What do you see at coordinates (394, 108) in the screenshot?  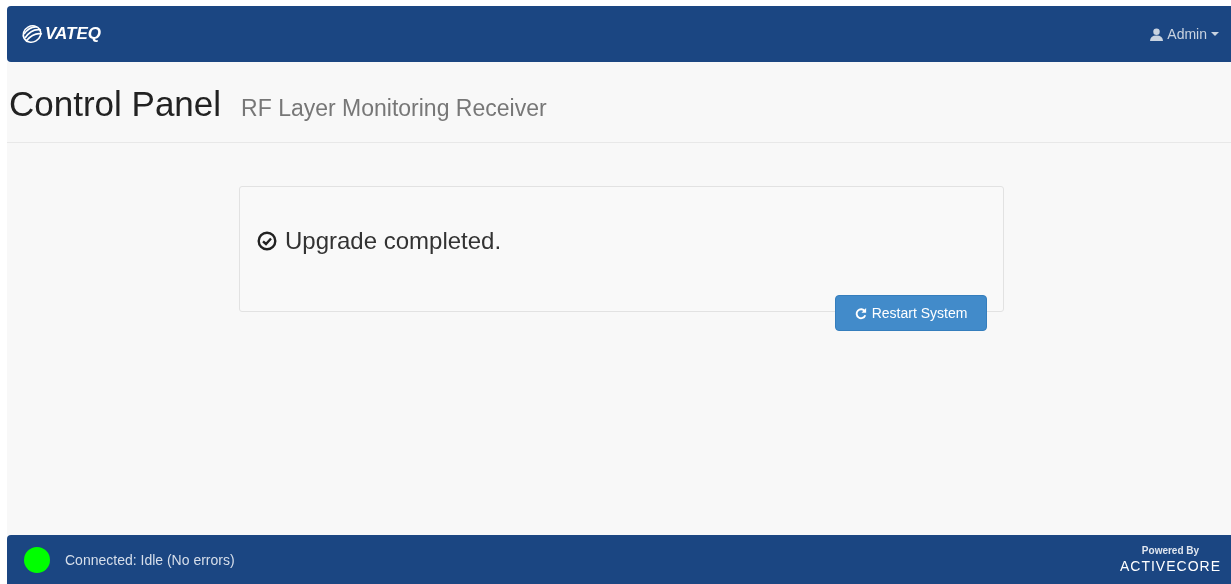 I see `page-subtitle: RF Layer Monitoring Receiver` at bounding box center [394, 108].